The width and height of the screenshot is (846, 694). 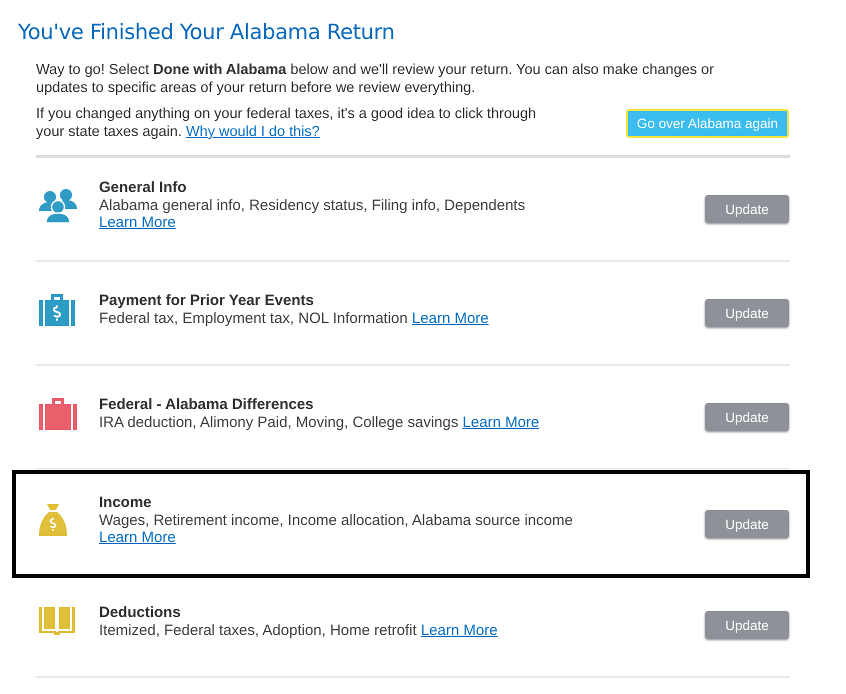 I want to click on section-description: Alabama general info, Residency status, Filing info, Dependents Learn More, so click(x=312, y=214).